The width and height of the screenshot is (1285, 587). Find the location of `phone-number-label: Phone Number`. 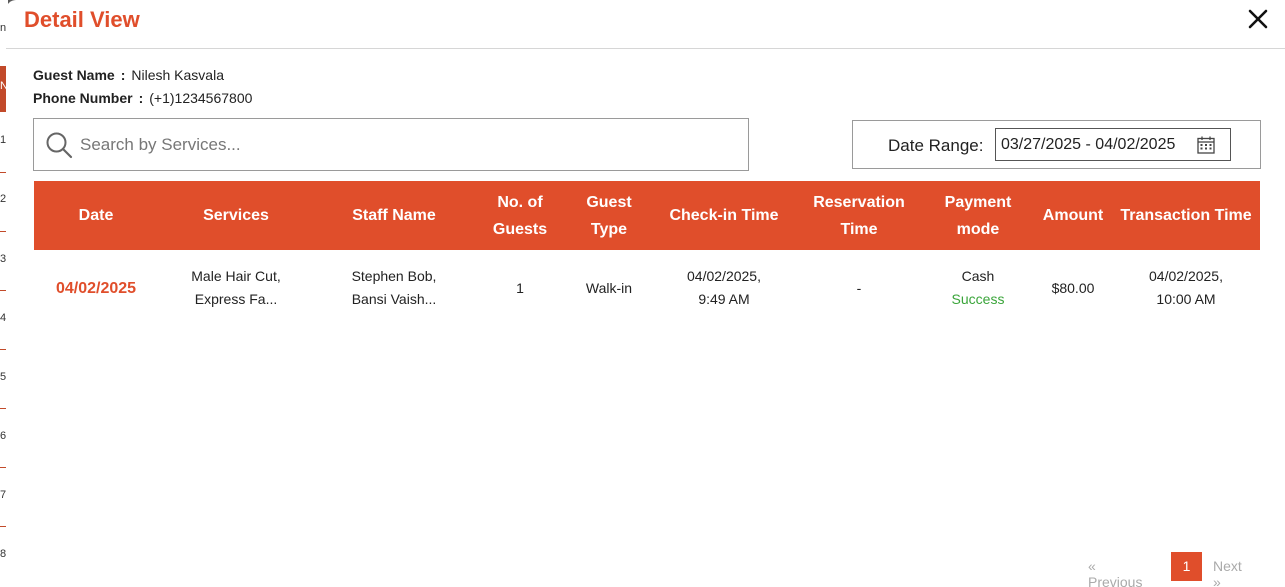

phone-number-label: Phone Number is located at coordinates (83, 98).